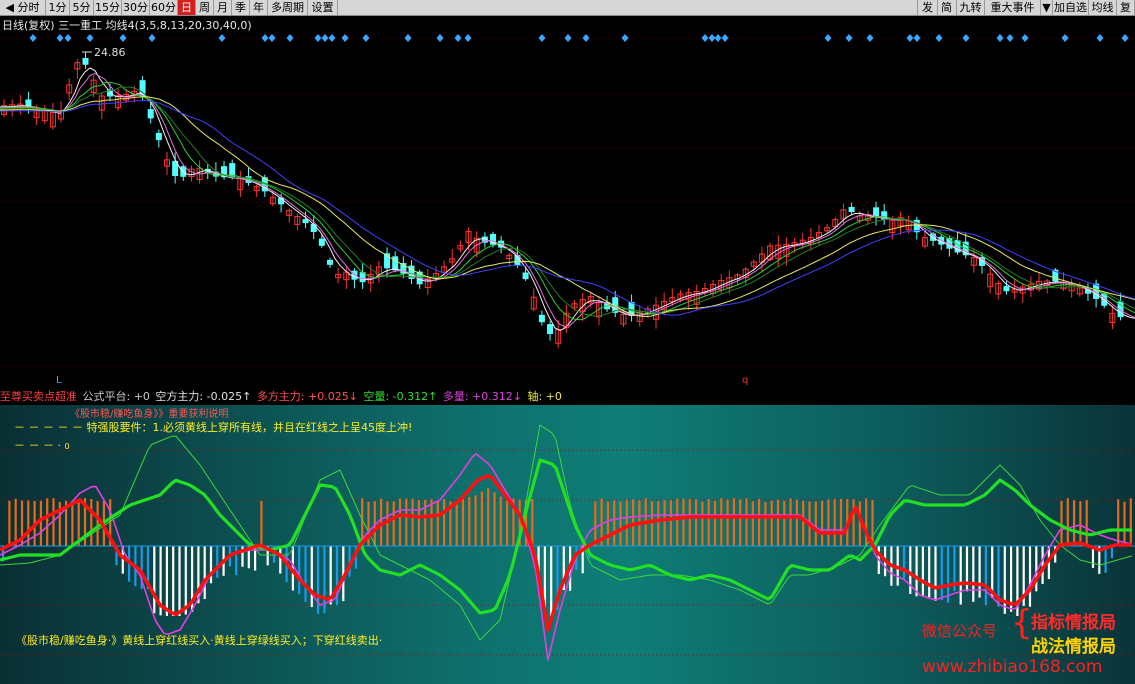 The width and height of the screenshot is (1135, 684). Describe the element at coordinates (1073, 623) in the screenshot. I see `watermark-name-1: 指标情报局` at that location.